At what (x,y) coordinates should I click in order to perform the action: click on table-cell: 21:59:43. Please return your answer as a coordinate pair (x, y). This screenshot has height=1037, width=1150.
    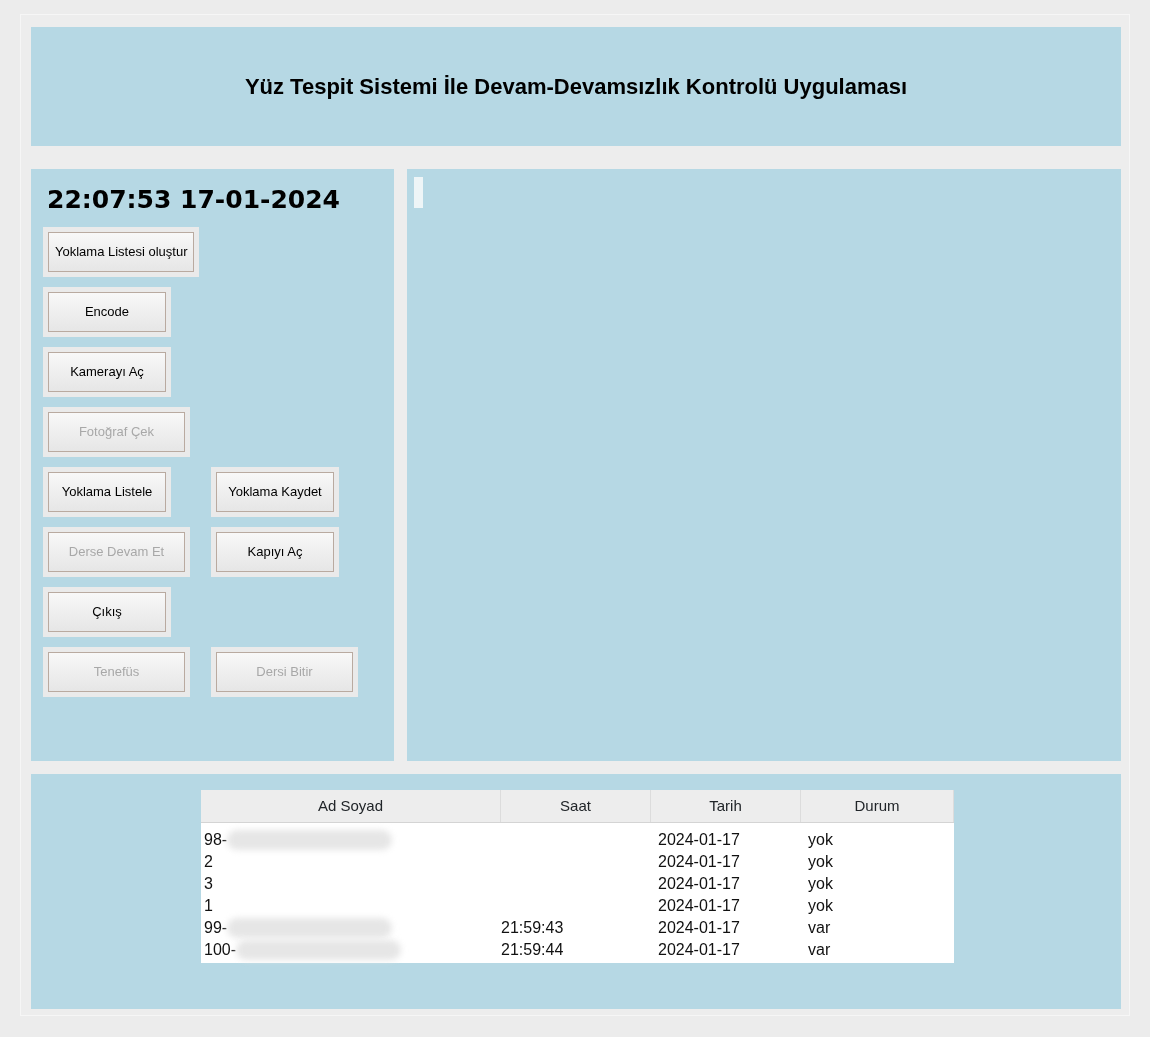
    Looking at the image, I should click on (532, 927).